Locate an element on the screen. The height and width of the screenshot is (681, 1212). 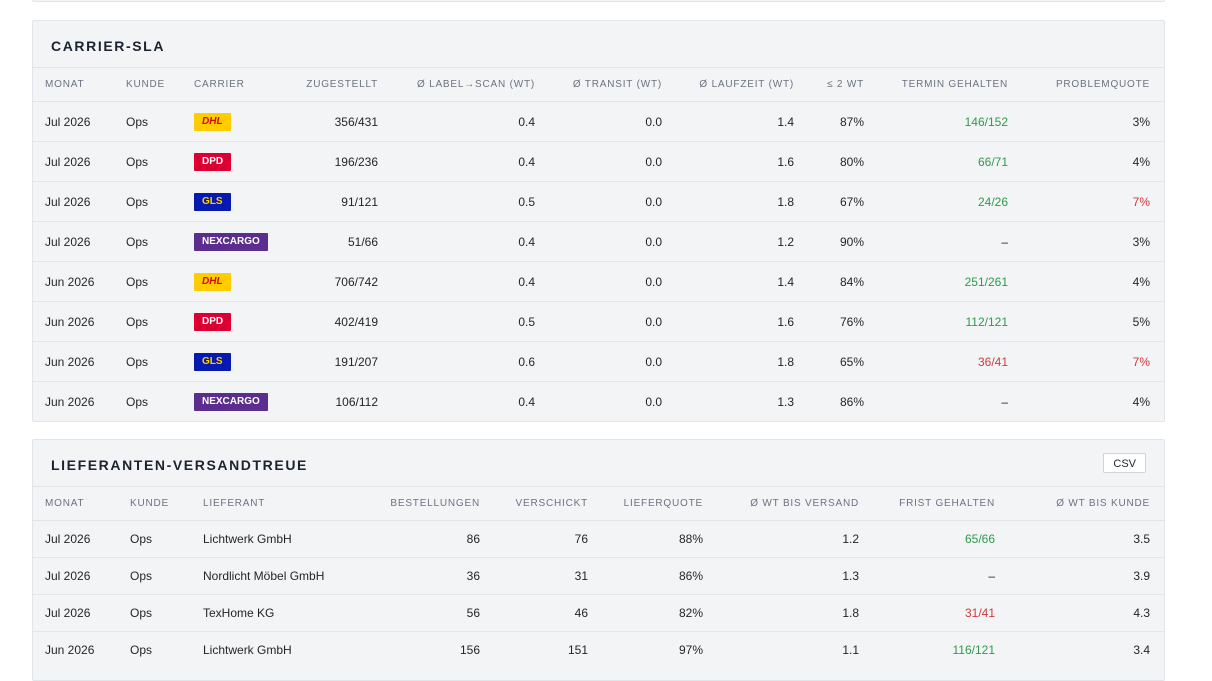
cell-lieferquote: 88% is located at coordinates (659, 539).